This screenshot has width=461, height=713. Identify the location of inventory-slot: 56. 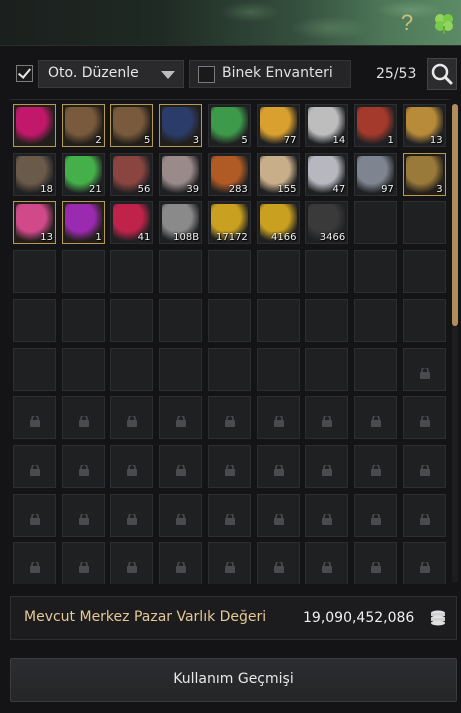
(132, 174).